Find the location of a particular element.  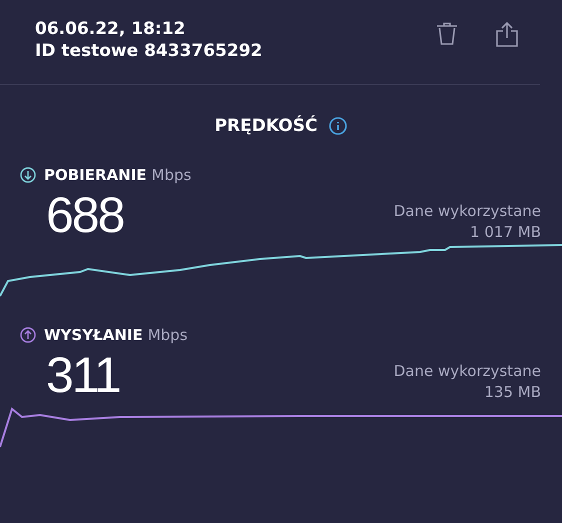

upload-icon is located at coordinates (28, 335).